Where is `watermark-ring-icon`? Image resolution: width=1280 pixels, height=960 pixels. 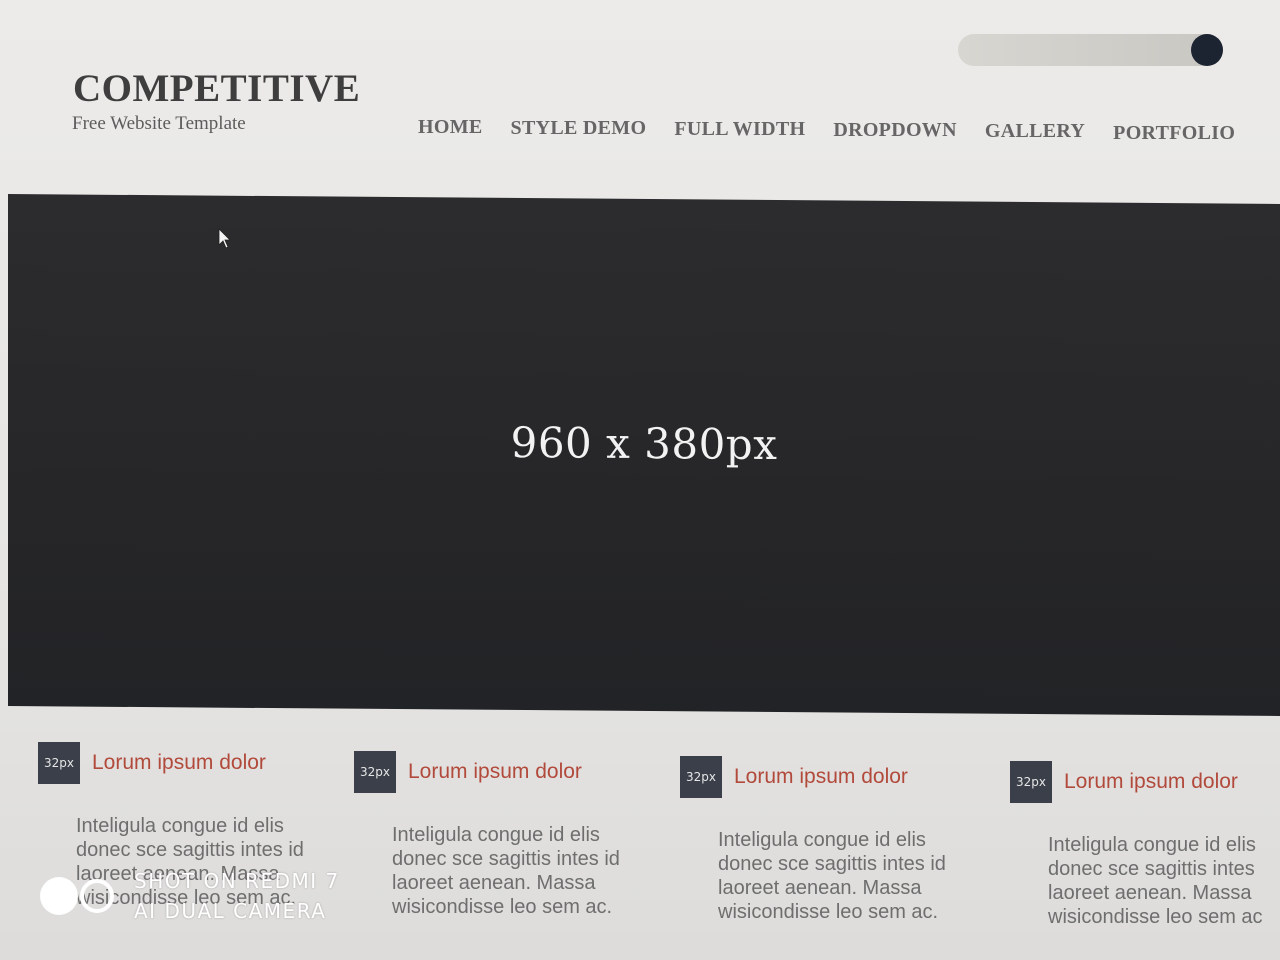
watermark-ring-icon is located at coordinates (97, 896).